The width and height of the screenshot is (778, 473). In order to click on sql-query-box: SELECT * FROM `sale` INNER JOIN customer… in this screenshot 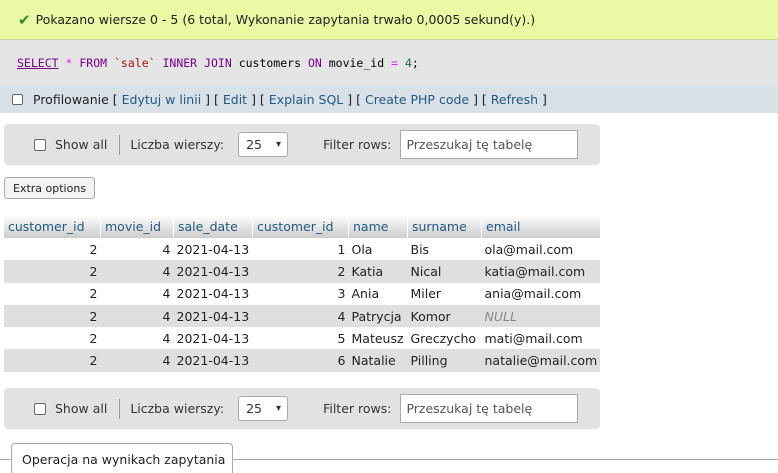, I will do `click(389, 62)`.